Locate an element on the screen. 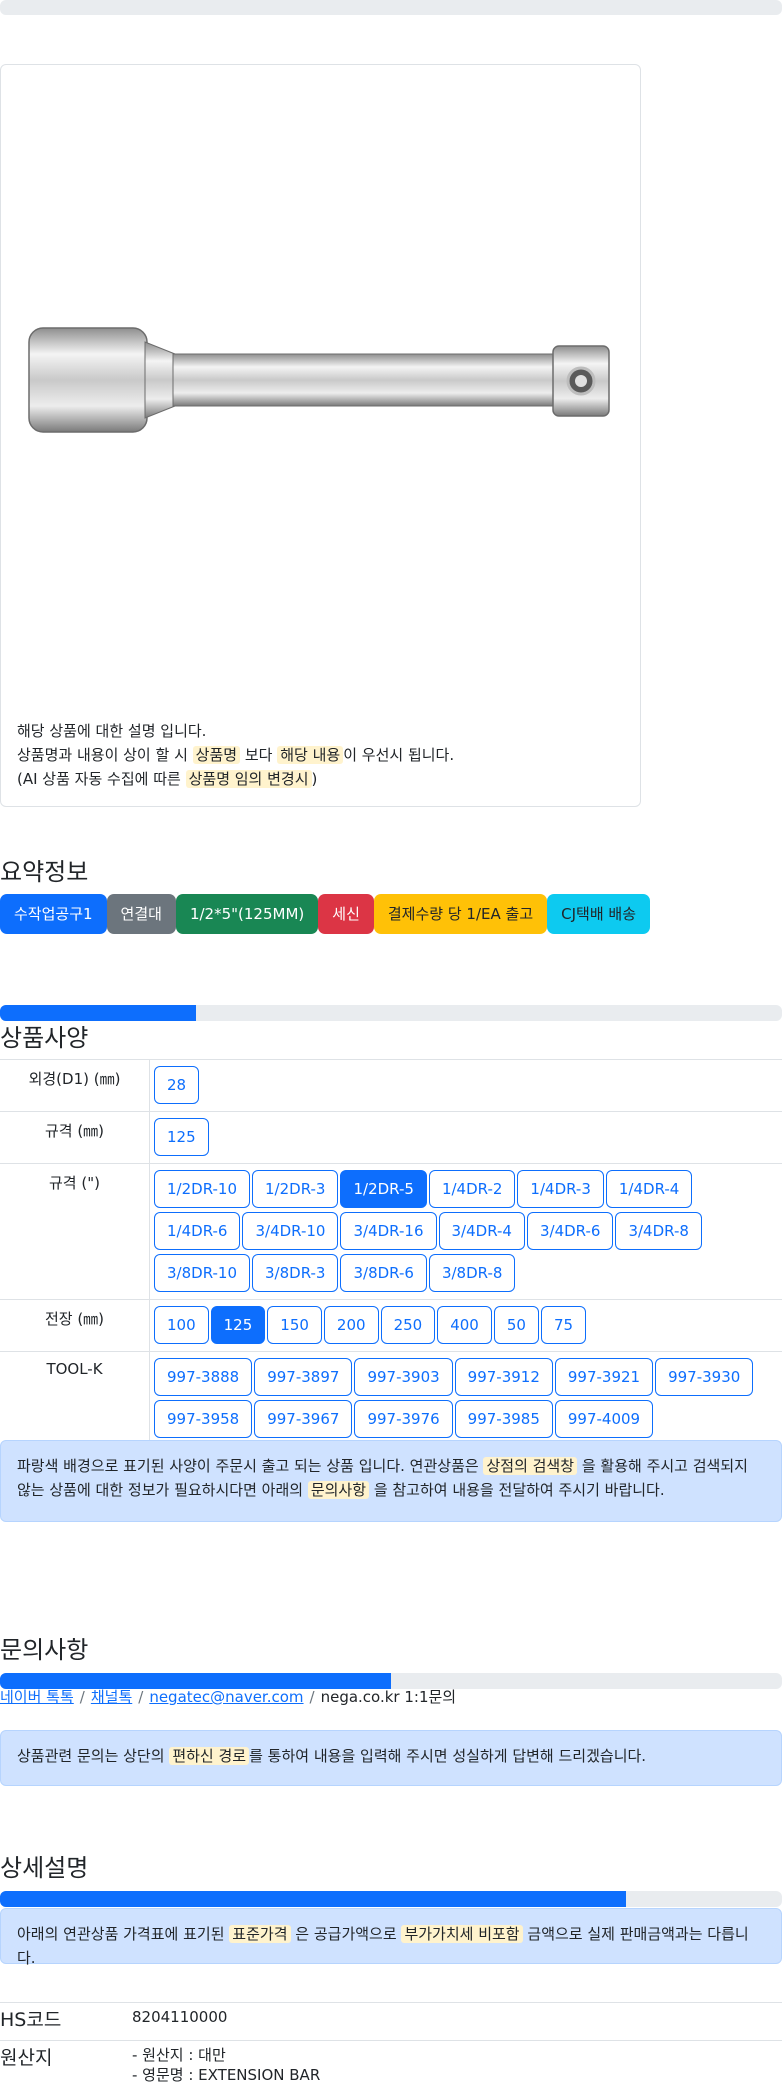 The image size is (782, 2087). detail-progress-bar is located at coordinates (391, 1899).